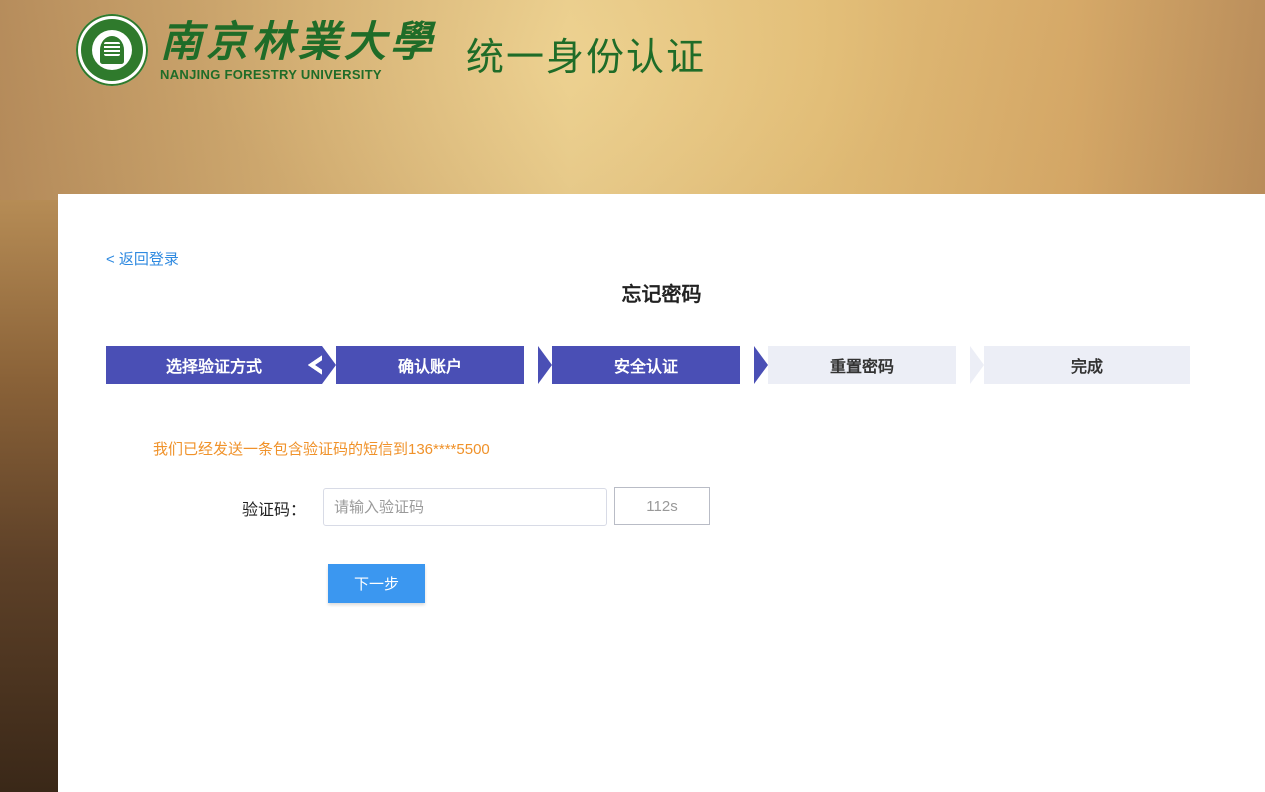 This screenshot has width=1265, height=792. Describe the element at coordinates (376, 583) in the screenshot. I see `next-step-button: 下一步` at that location.